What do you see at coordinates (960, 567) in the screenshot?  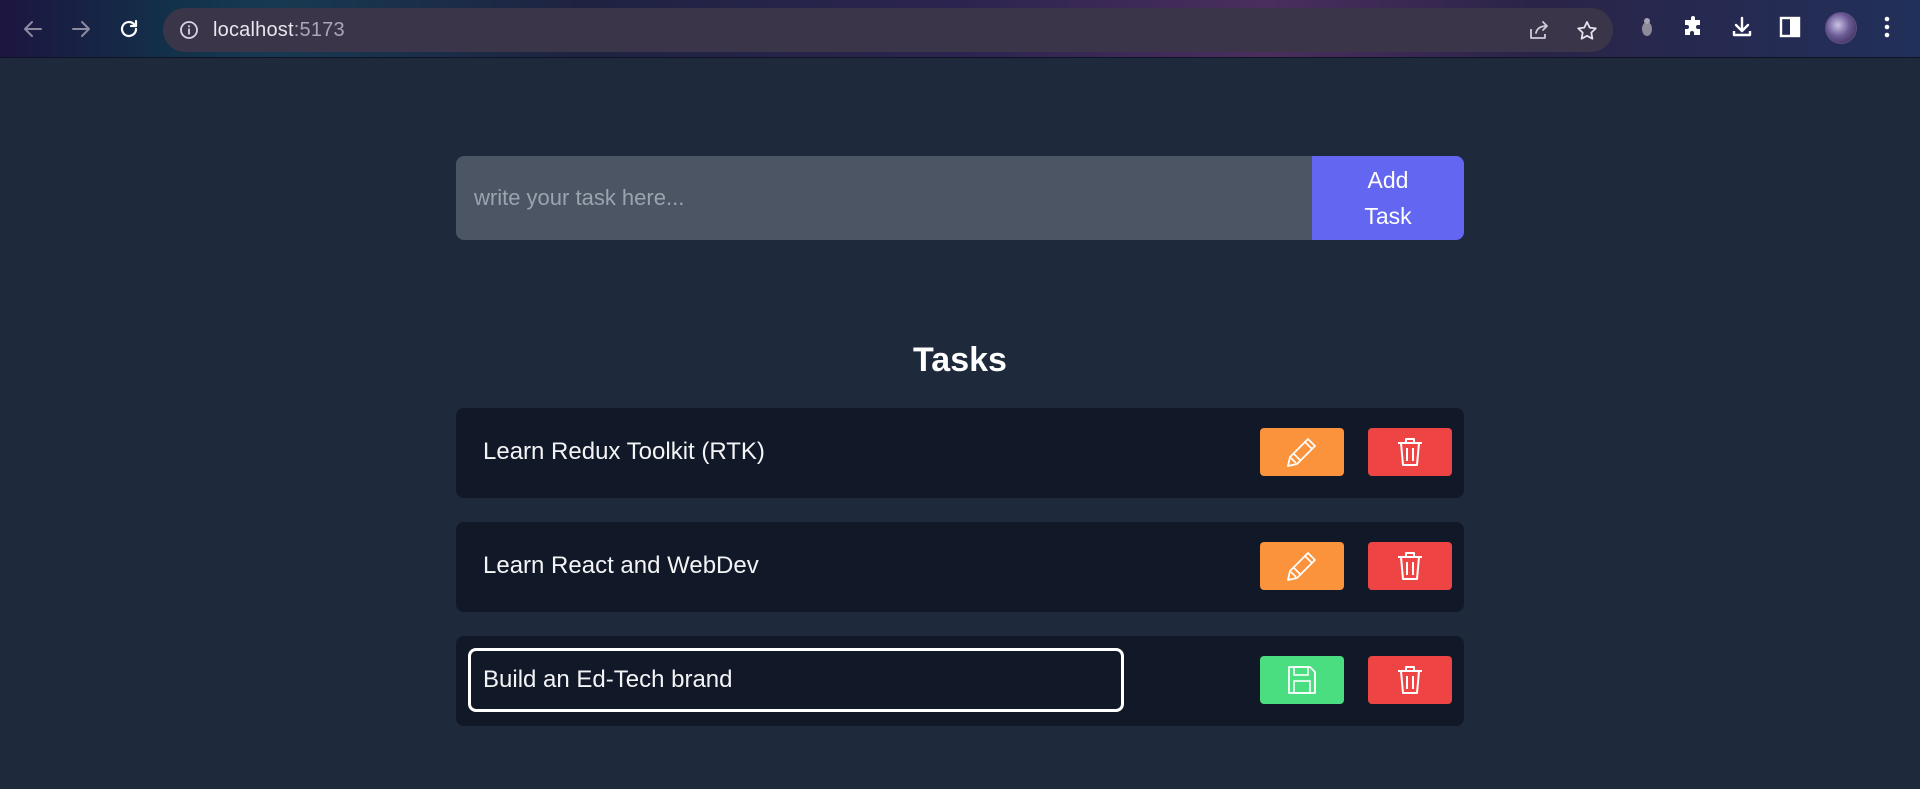 I see `task-item: Learn React and WebDev` at bounding box center [960, 567].